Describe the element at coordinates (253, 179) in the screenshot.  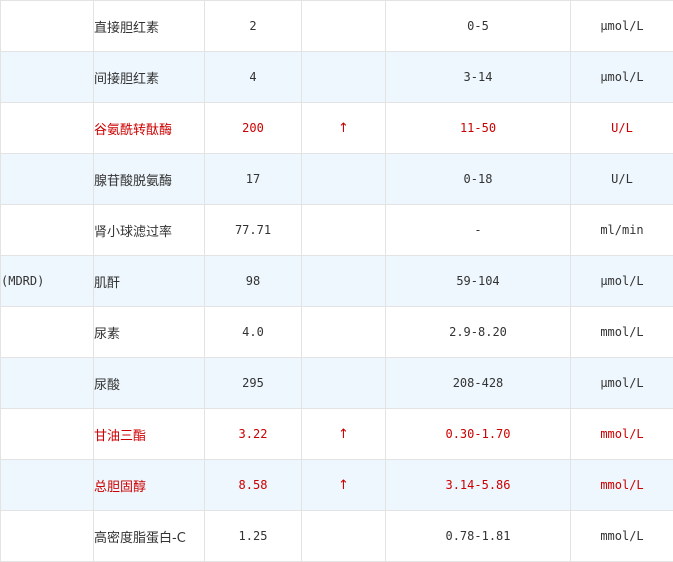
I see `test-result: 17` at that location.